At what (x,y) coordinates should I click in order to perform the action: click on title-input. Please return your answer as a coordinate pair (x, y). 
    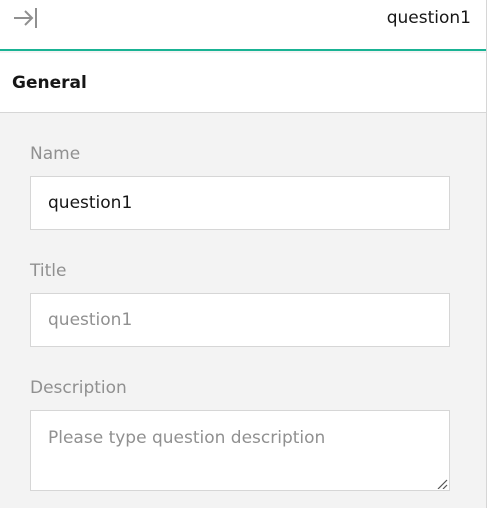
    Looking at the image, I should click on (240, 320).